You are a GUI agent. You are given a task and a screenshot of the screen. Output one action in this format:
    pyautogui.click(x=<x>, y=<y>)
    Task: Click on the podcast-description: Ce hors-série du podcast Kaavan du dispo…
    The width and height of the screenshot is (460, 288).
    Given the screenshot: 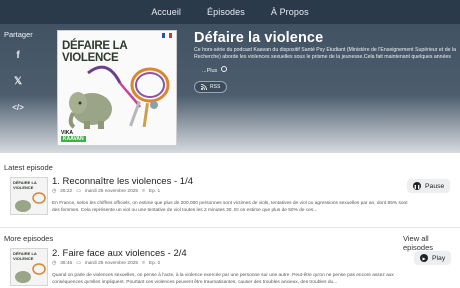 What is the action you would take?
    pyautogui.click(x=325, y=53)
    